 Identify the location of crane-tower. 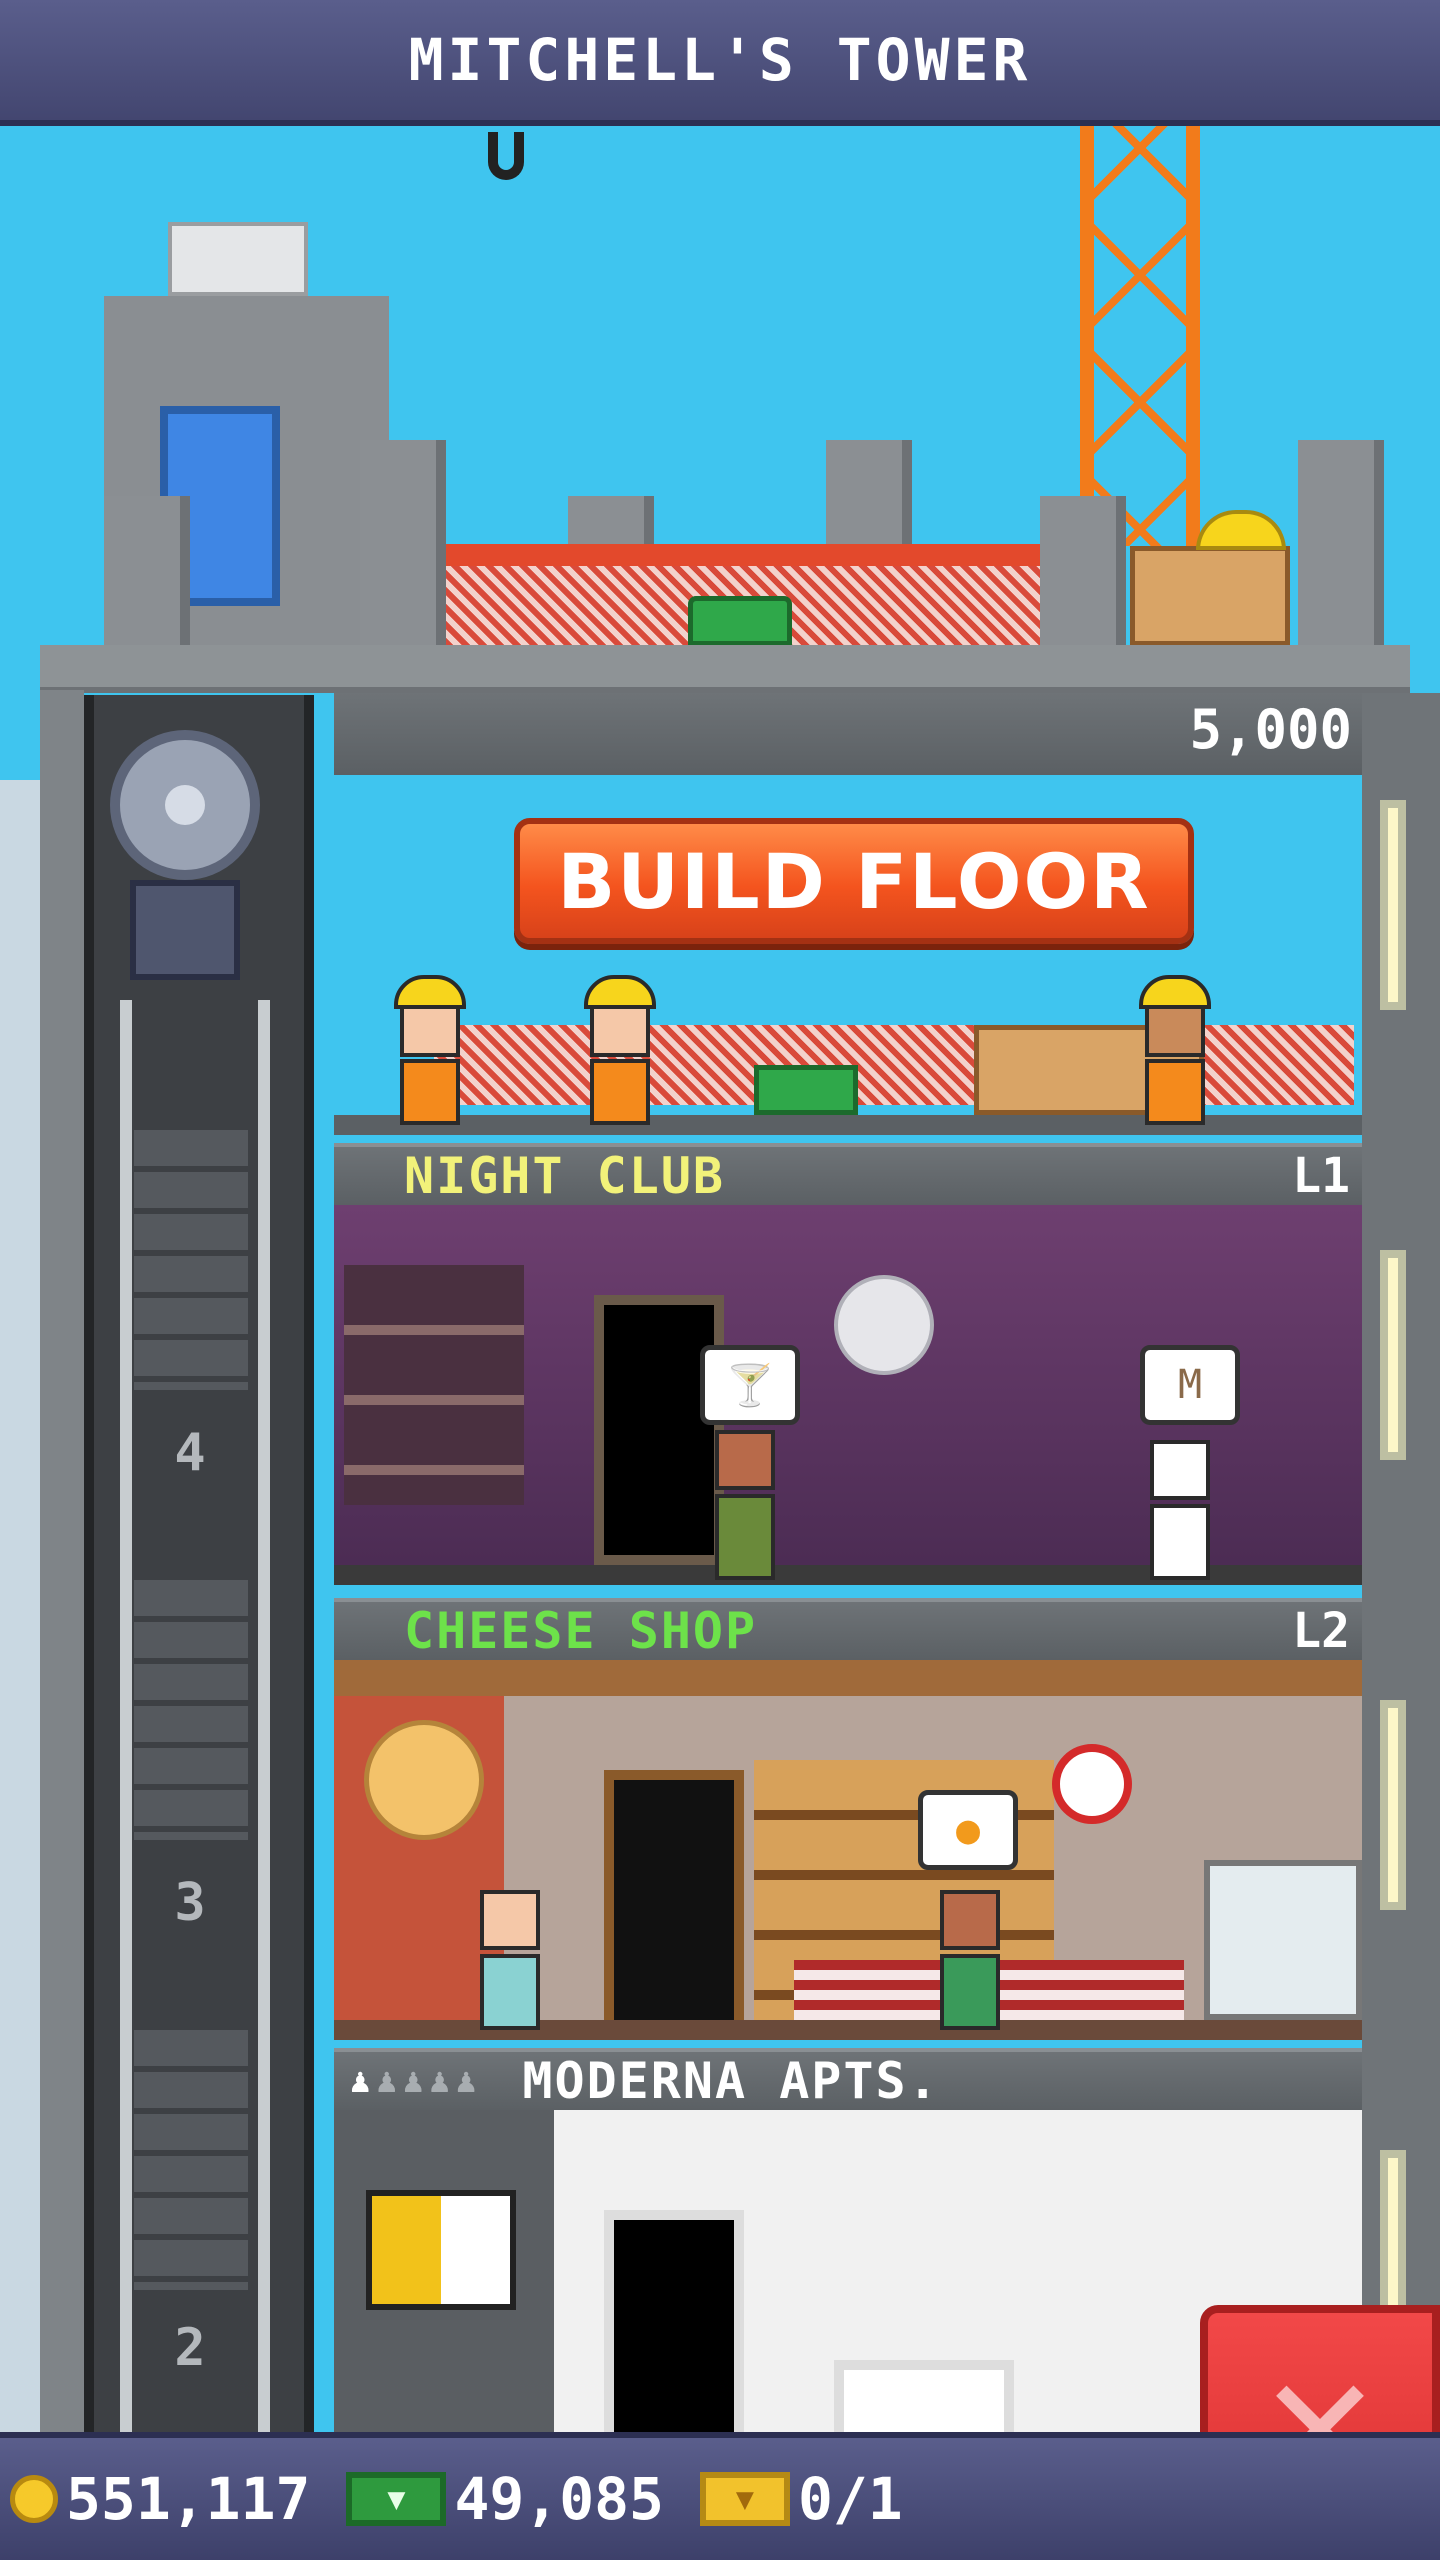
(1140, 336).